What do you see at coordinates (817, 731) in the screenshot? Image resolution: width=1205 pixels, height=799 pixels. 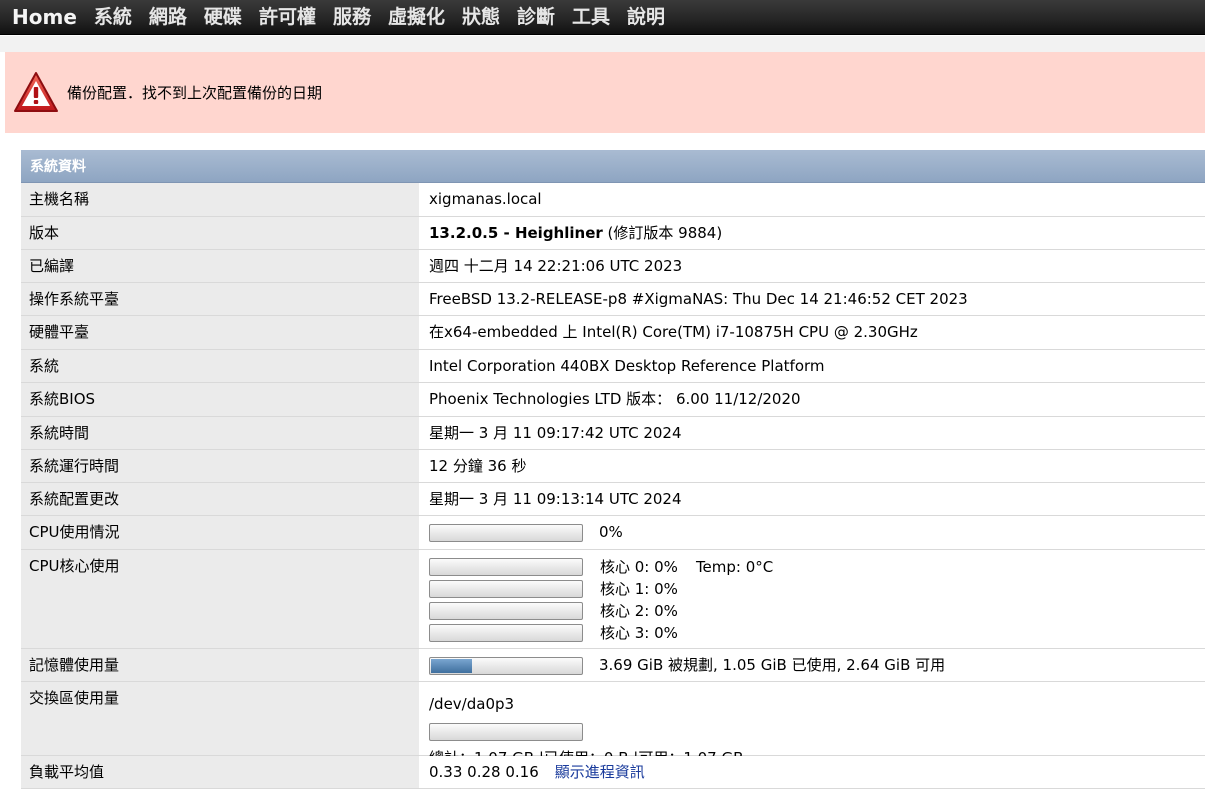 I see `swap-bar-row` at bounding box center [817, 731].